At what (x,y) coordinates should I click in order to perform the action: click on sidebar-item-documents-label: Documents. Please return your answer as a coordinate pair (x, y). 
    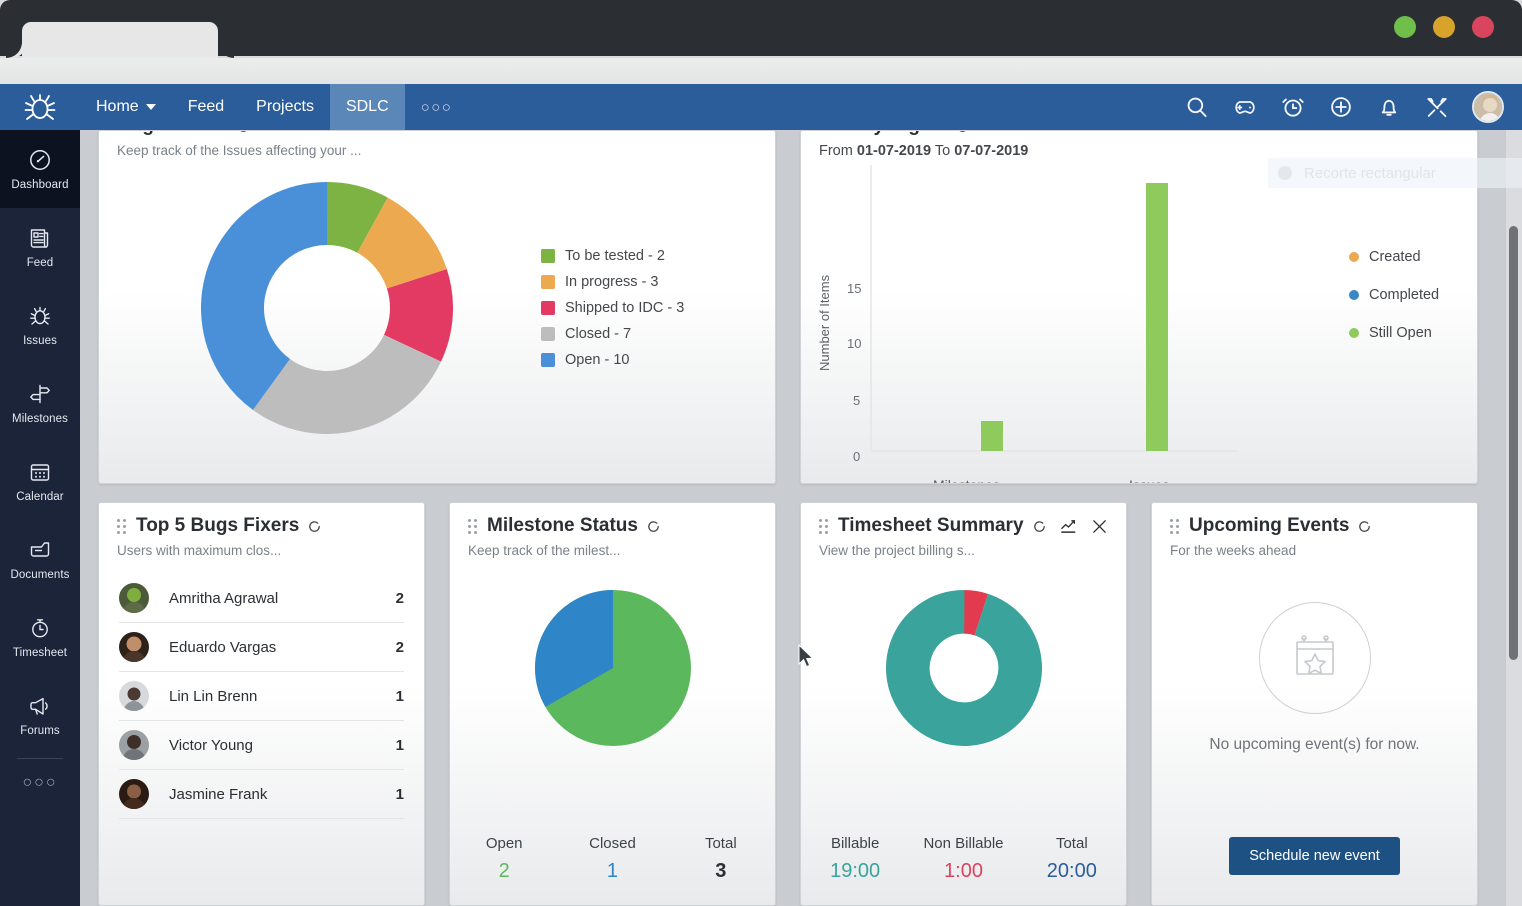
    Looking at the image, I should click on (40, 575).